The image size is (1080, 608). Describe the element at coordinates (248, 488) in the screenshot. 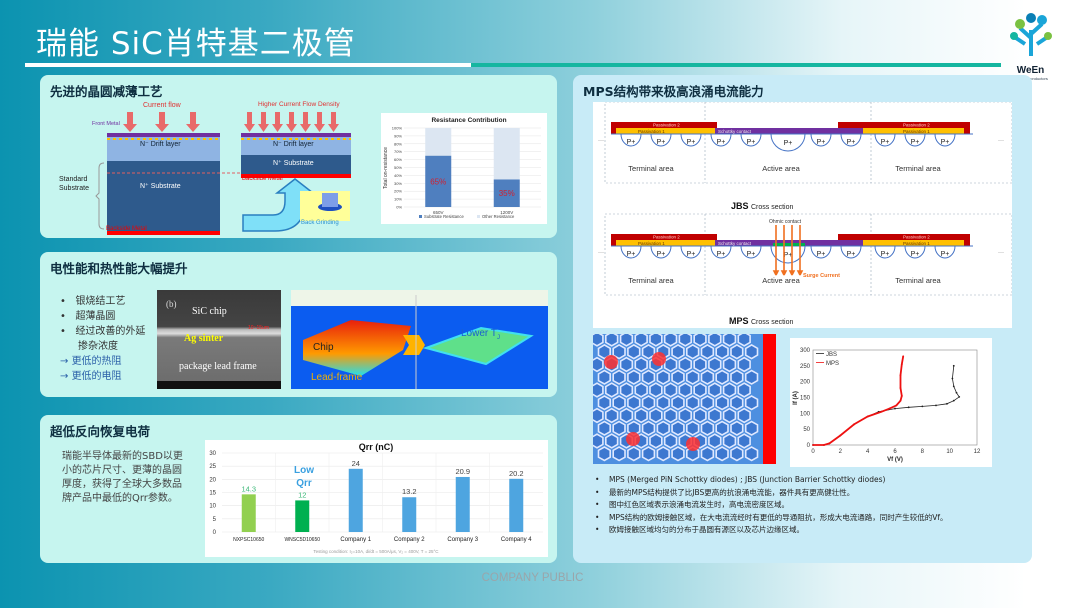

I see `data-label: 14.3` at that location.